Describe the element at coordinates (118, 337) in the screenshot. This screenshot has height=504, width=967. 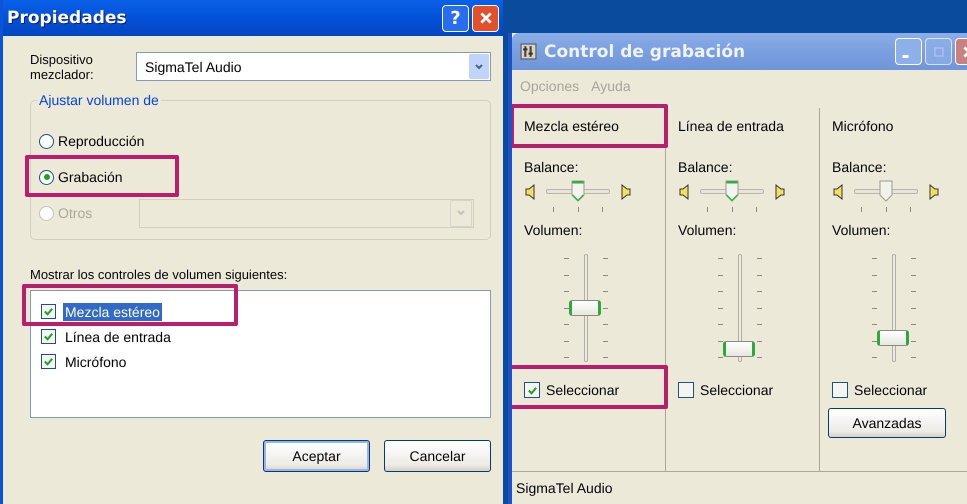
I see `list-item: Línea de entrada` at that location.